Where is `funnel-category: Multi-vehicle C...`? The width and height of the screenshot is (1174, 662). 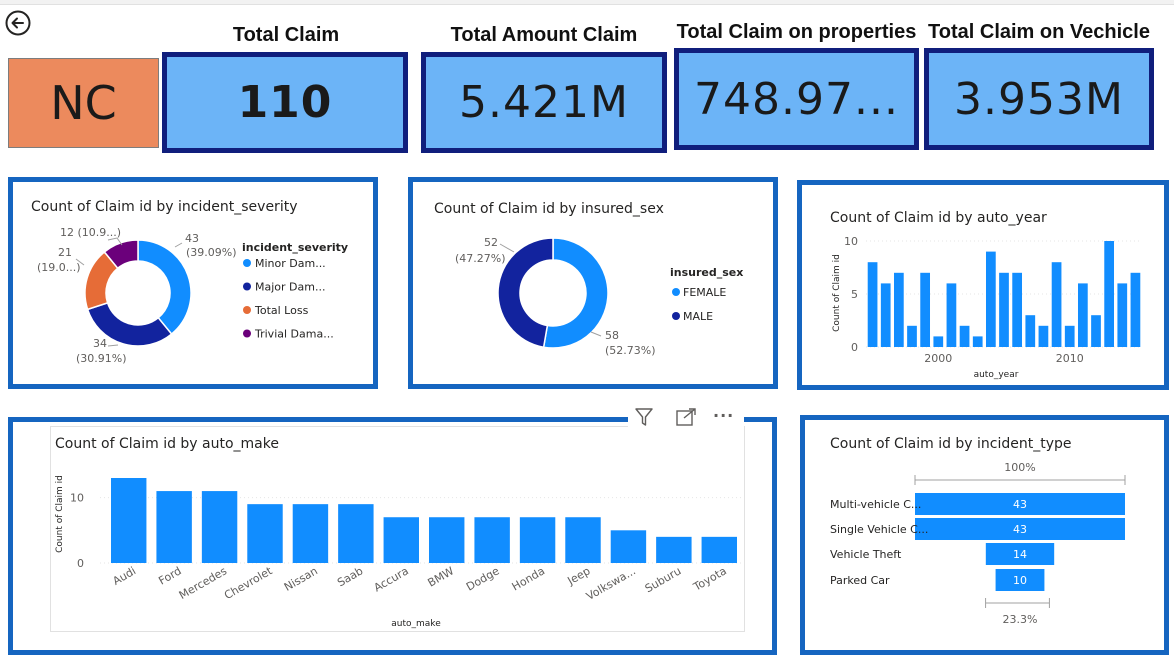 funnel-category: Multi-vehicle C... is located at coordinates (875, 504).